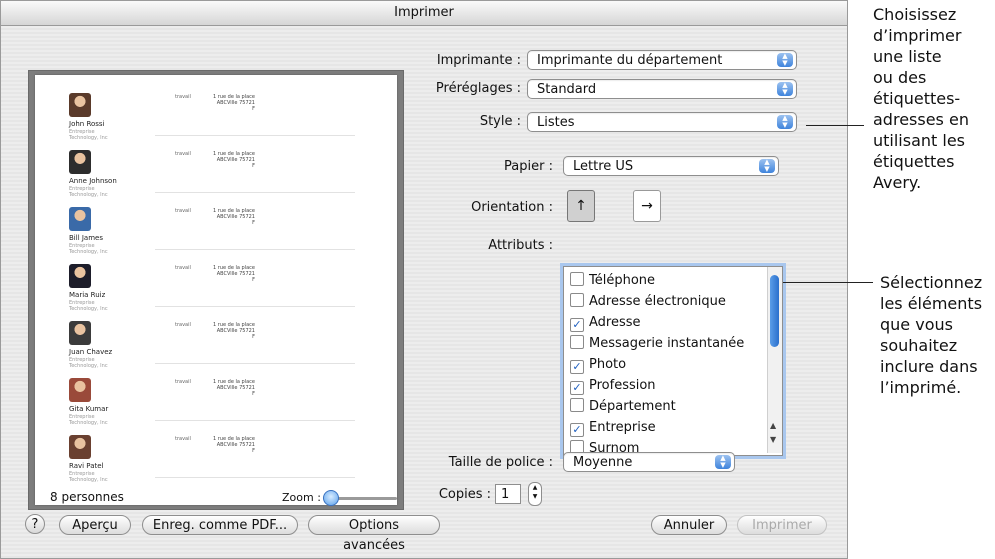  What do you see at coordinates (520, 245) in the screenshot?
I see `attributes-label: Attributs :` at bounding box center [520, 245].